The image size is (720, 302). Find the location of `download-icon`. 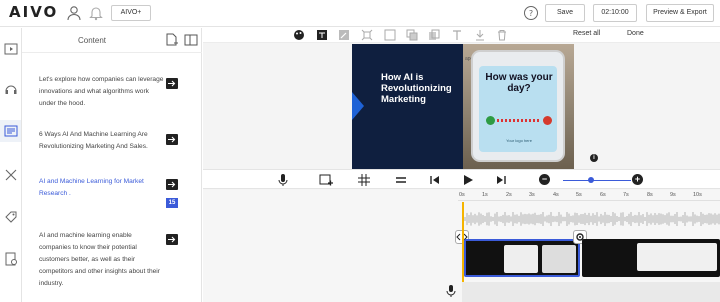

download-icon is located at coordinates (480, 35).